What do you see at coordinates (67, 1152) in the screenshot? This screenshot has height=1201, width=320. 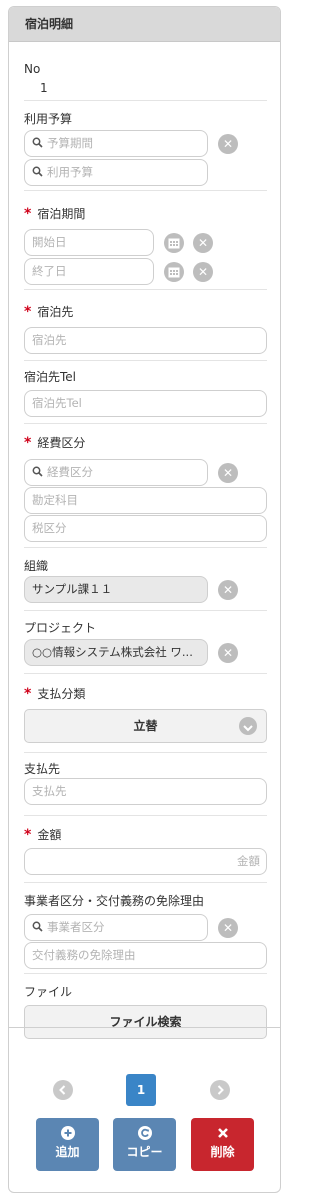 I see `add-label: 追加` at bounding box center [67, 1152].